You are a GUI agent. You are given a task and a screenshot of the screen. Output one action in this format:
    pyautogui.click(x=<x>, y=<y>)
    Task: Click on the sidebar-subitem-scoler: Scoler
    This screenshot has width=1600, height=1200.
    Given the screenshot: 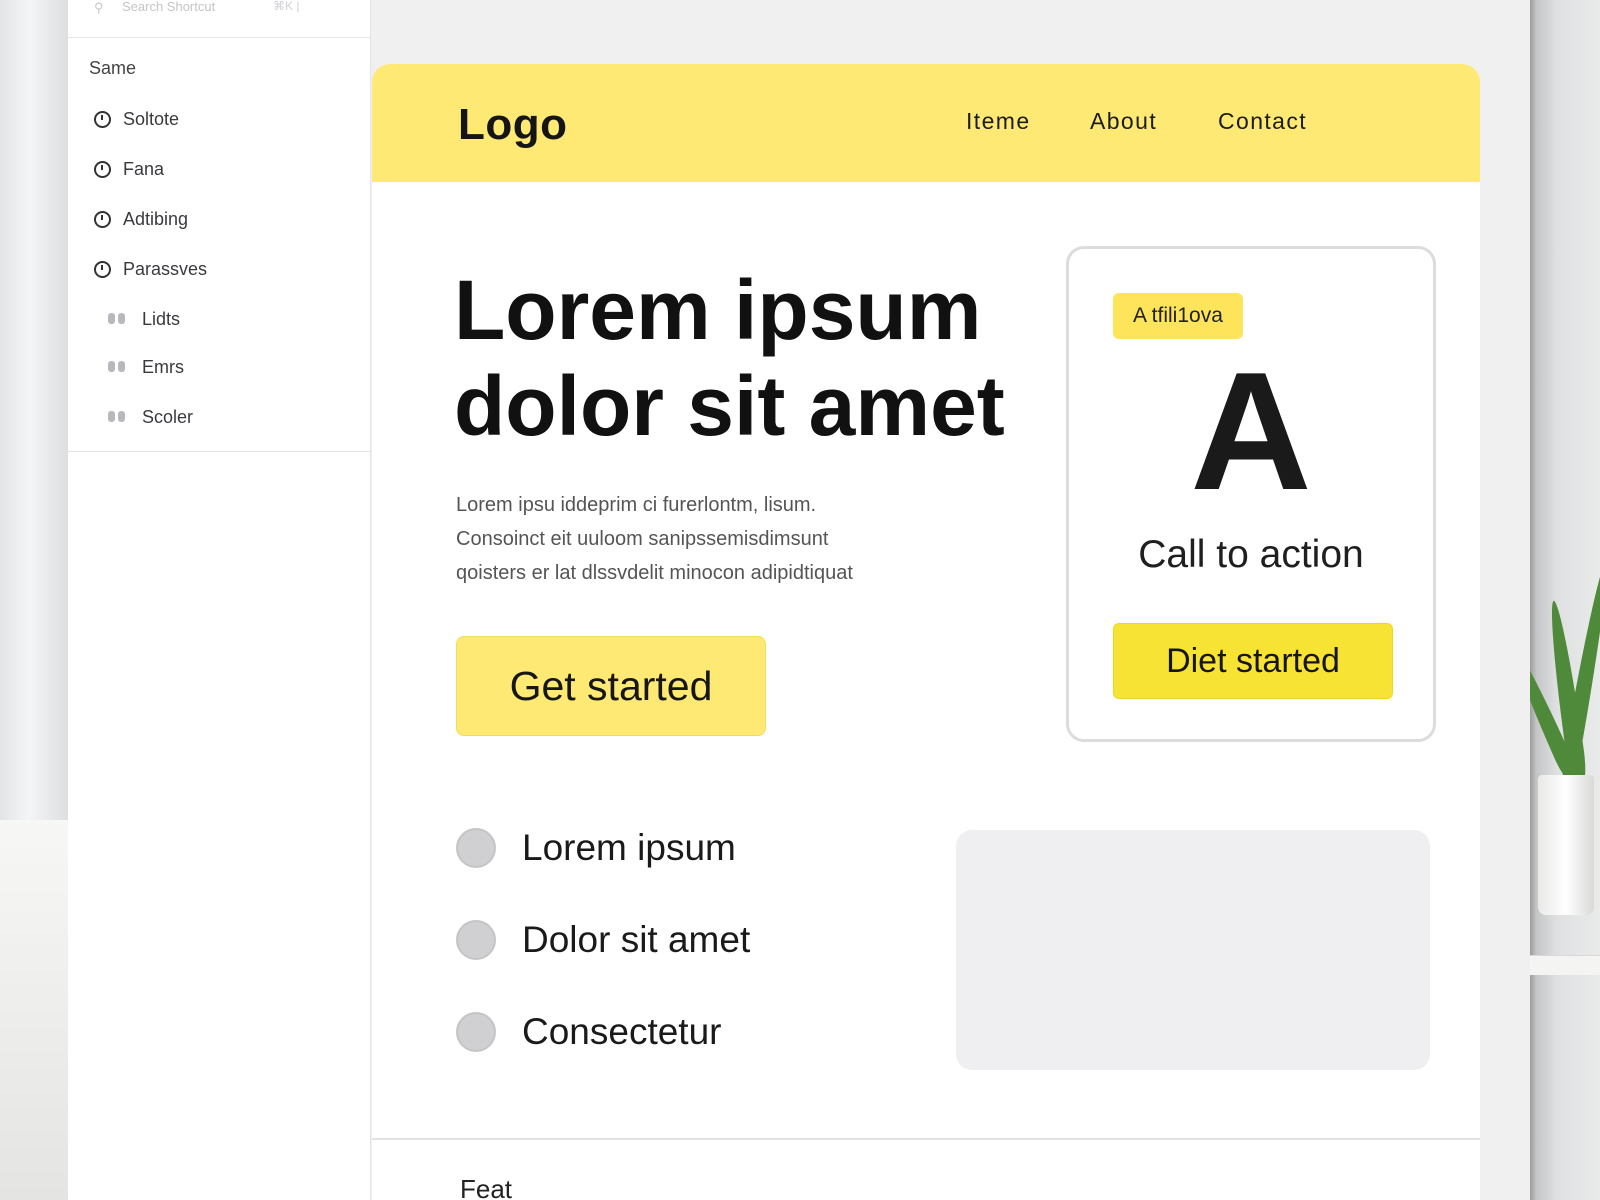 What is the action you would take?
    pyautogui.click(x=149, y=417)
    